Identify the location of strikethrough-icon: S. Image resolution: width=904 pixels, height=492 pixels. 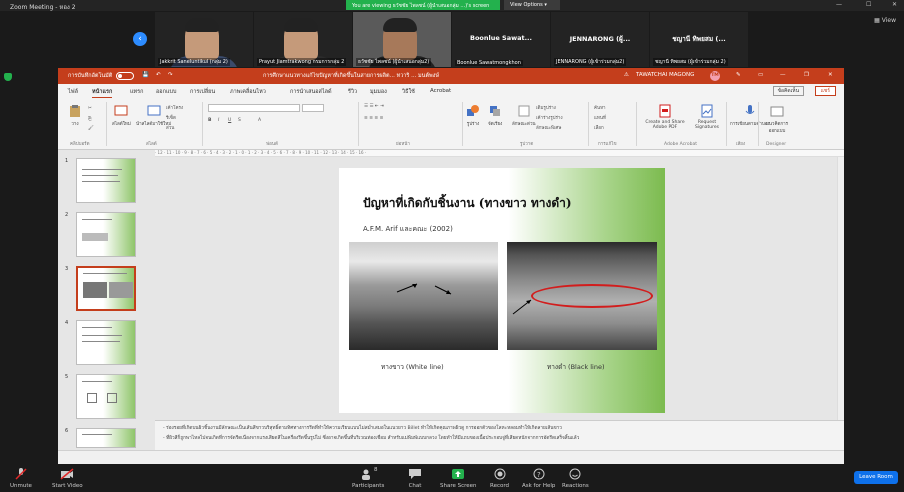
(239, 120).